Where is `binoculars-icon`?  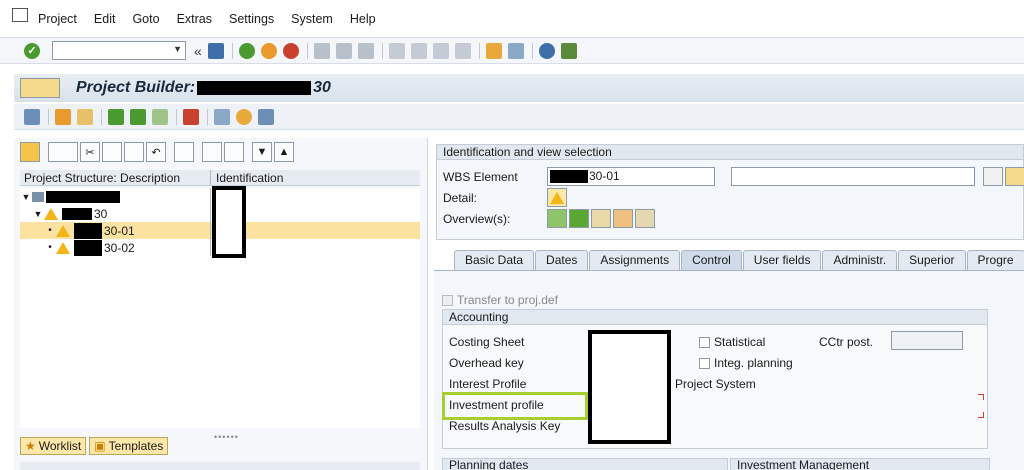
binoculars-icon is located at coordinates (212, 152).